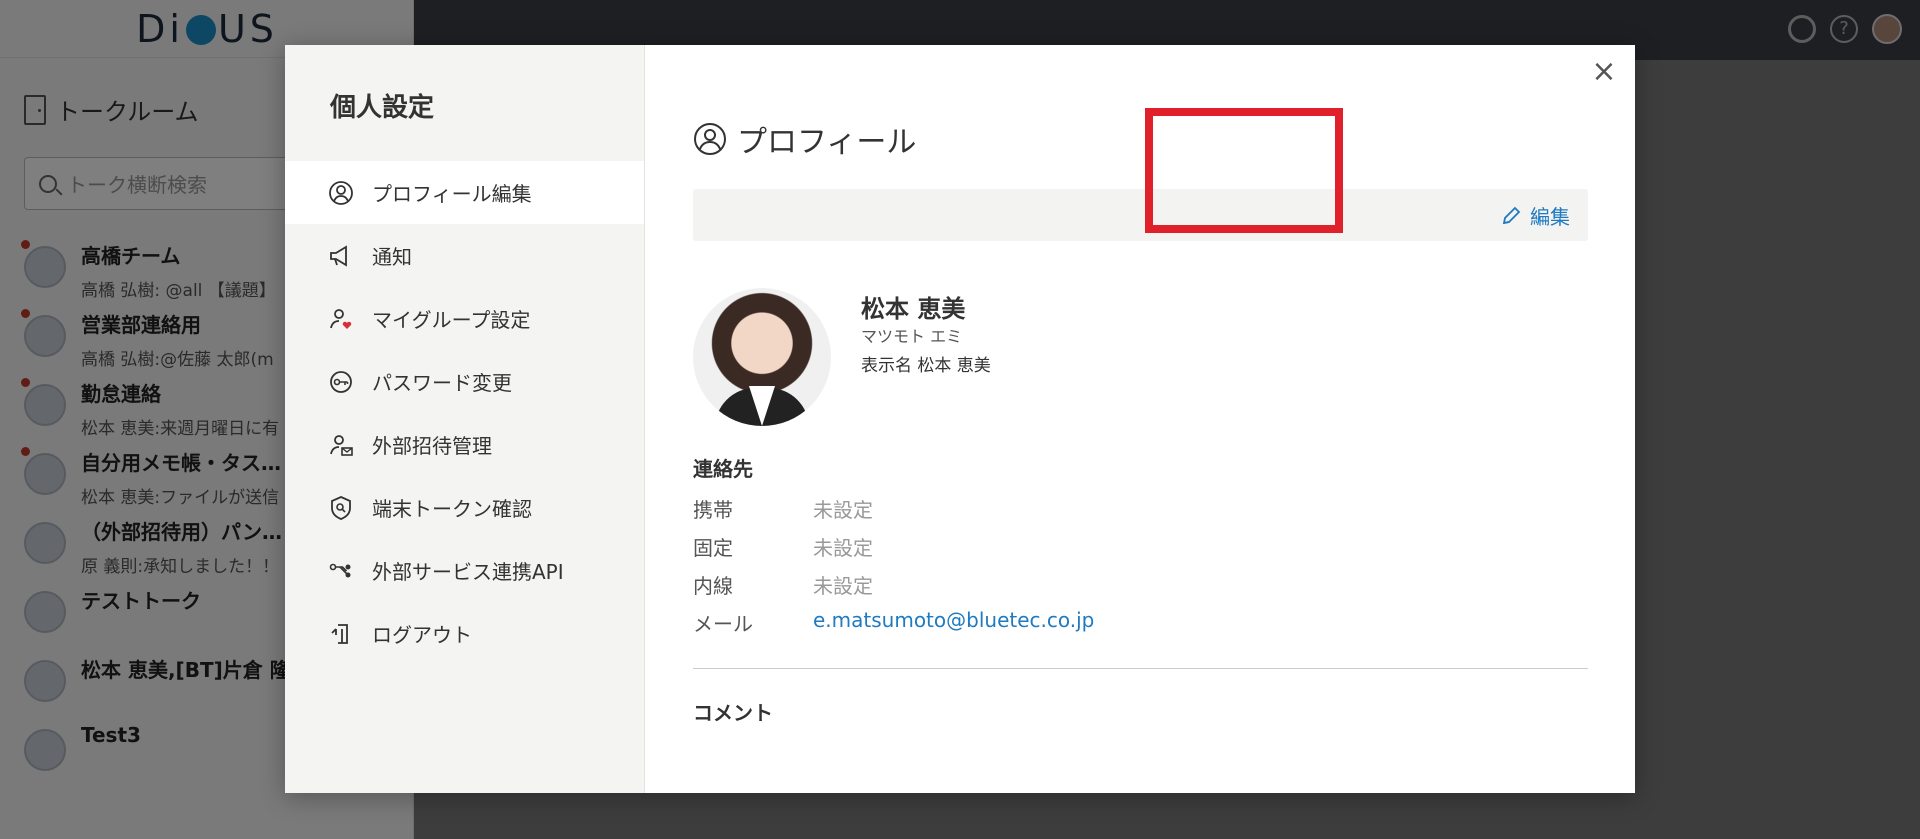  Describe the element at coordinates (723, 624) in the screenshot. I see `contact-label: メール` at that location.